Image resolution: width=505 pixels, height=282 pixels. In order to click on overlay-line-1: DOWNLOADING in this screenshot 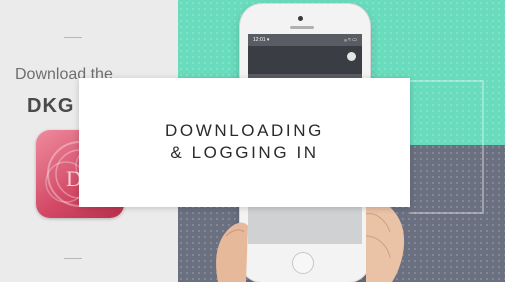, I will do `click(244, 130)`.